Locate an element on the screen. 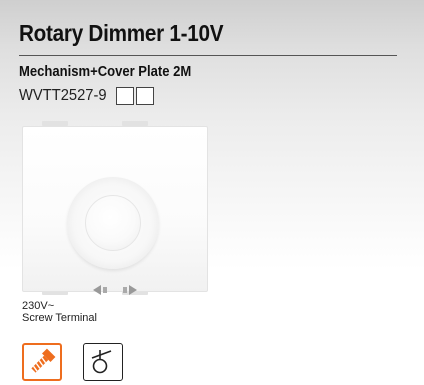 This screenshot has width=424, height=385. spec-voltage: 230V~ is located at coordinates (38, 306).